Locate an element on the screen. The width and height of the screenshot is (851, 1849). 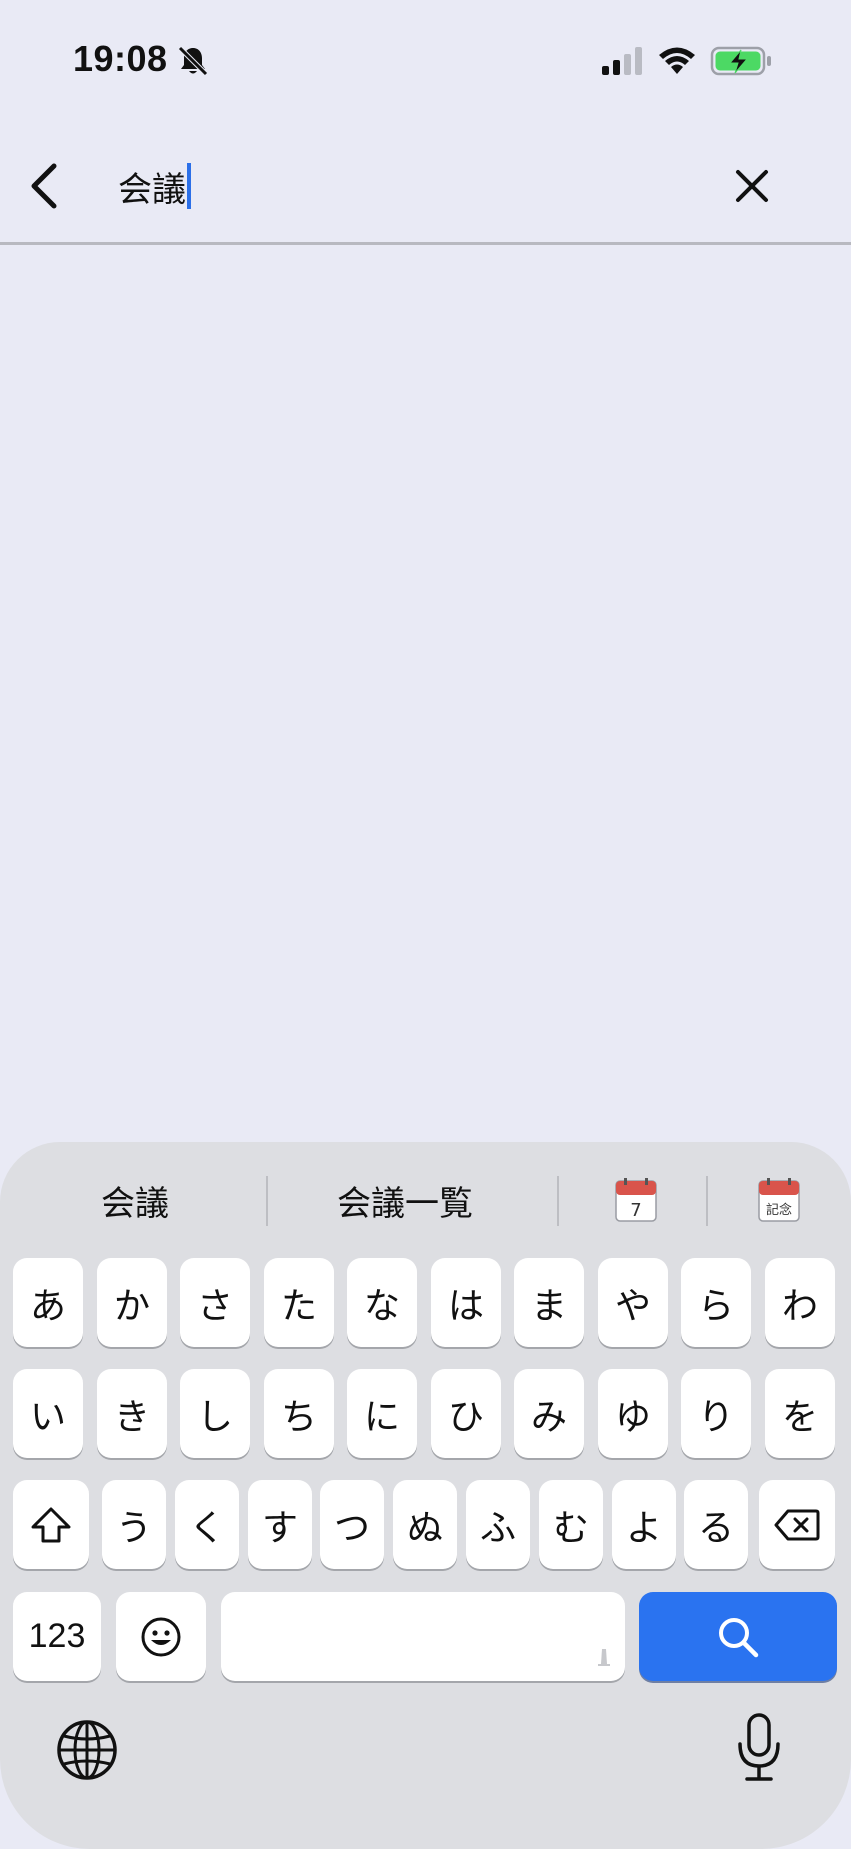
backspace-icon is located at coordinates (797, 1524).